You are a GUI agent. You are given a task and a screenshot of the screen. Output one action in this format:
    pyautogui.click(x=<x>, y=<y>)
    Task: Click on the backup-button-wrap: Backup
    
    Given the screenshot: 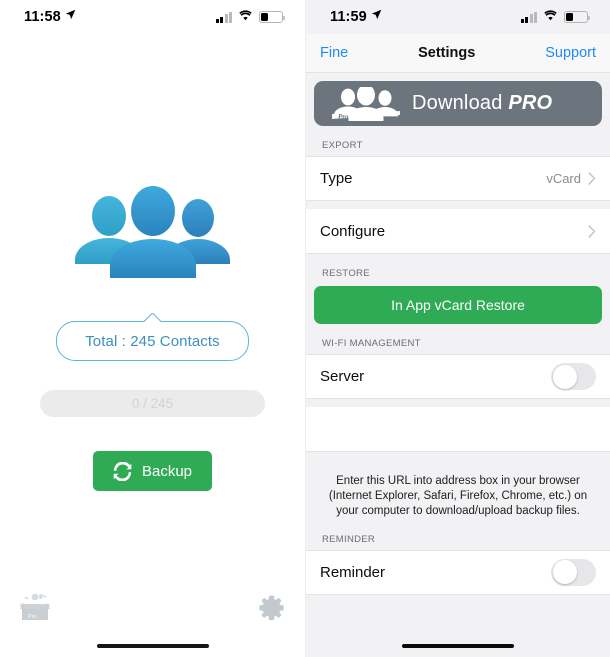 What is the action you would take?
    pyautogui.click(x=152, y=471)
    